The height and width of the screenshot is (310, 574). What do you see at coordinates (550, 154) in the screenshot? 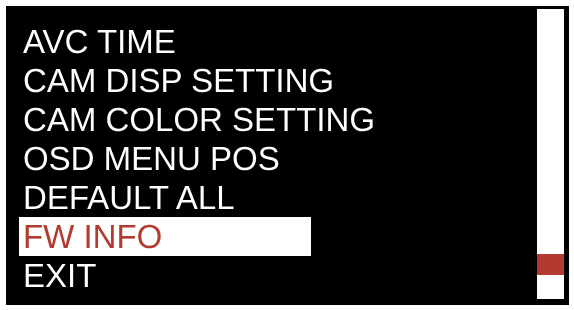
I see `scrollbar-track` at bounding box center [550, 154].